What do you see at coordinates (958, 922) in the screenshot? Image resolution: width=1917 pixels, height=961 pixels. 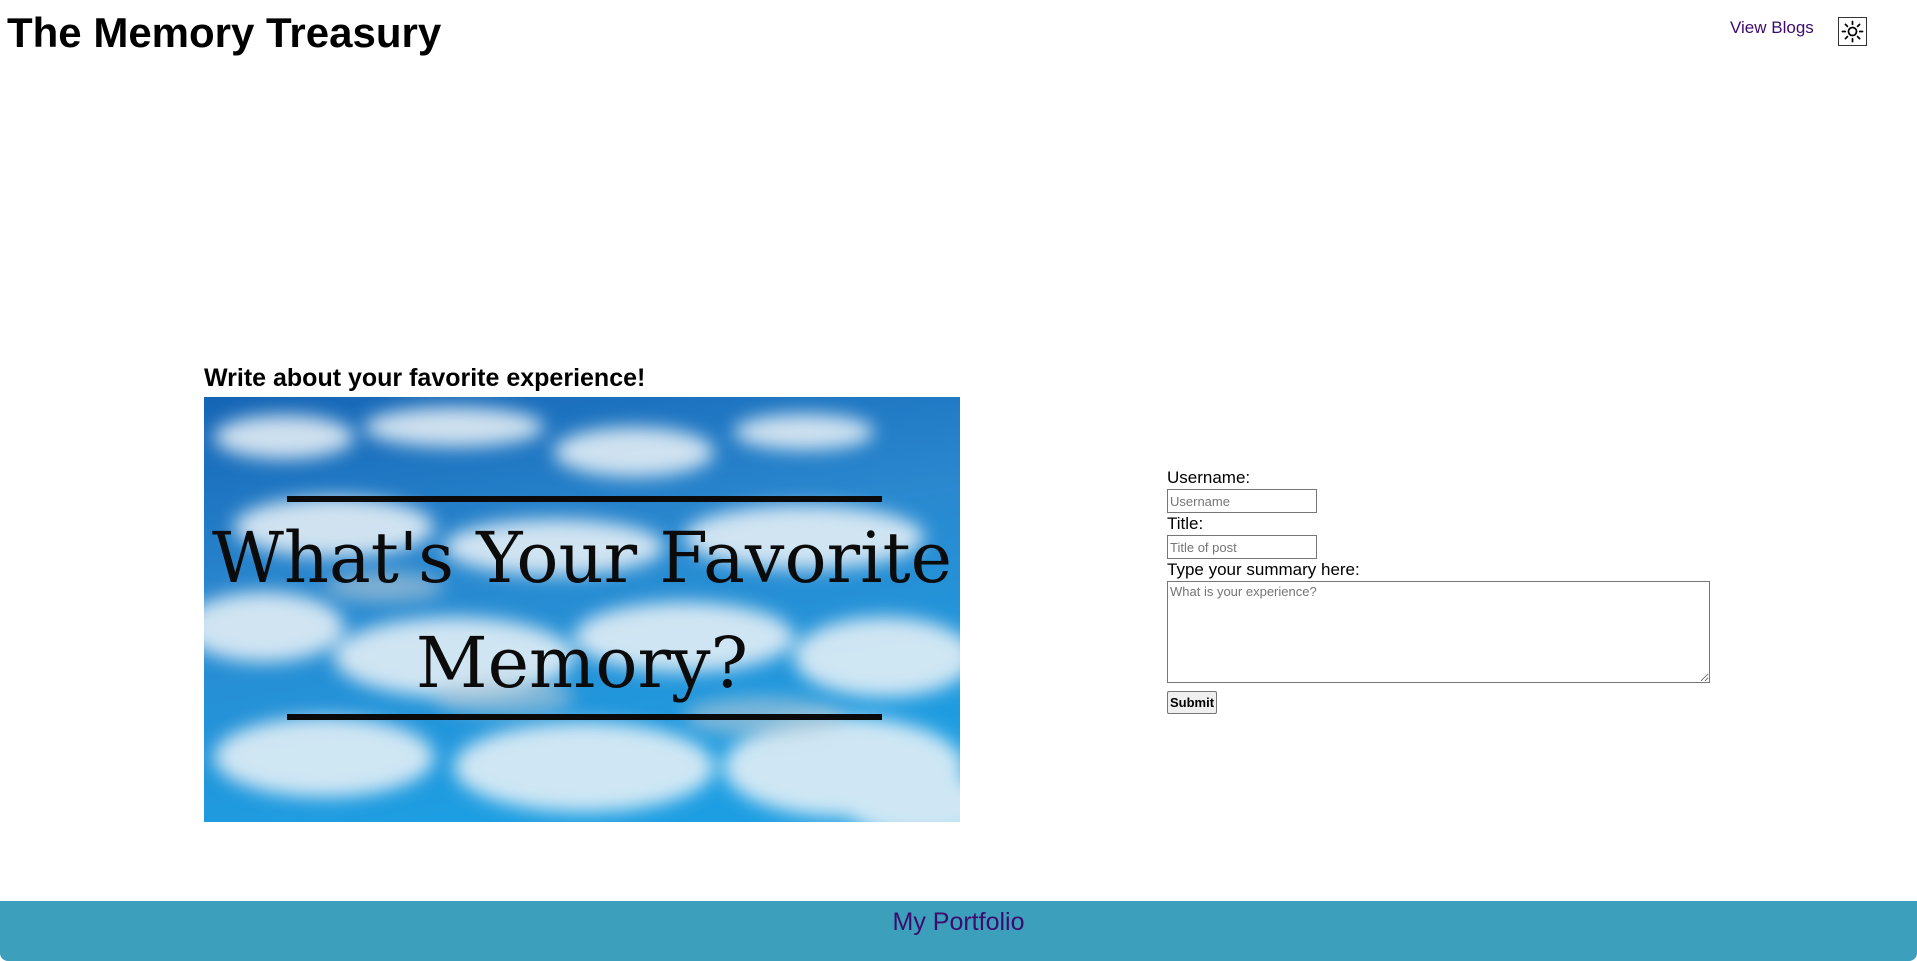 I see `portfolio-link: My Portfolio` at bounding box center [958, 922].